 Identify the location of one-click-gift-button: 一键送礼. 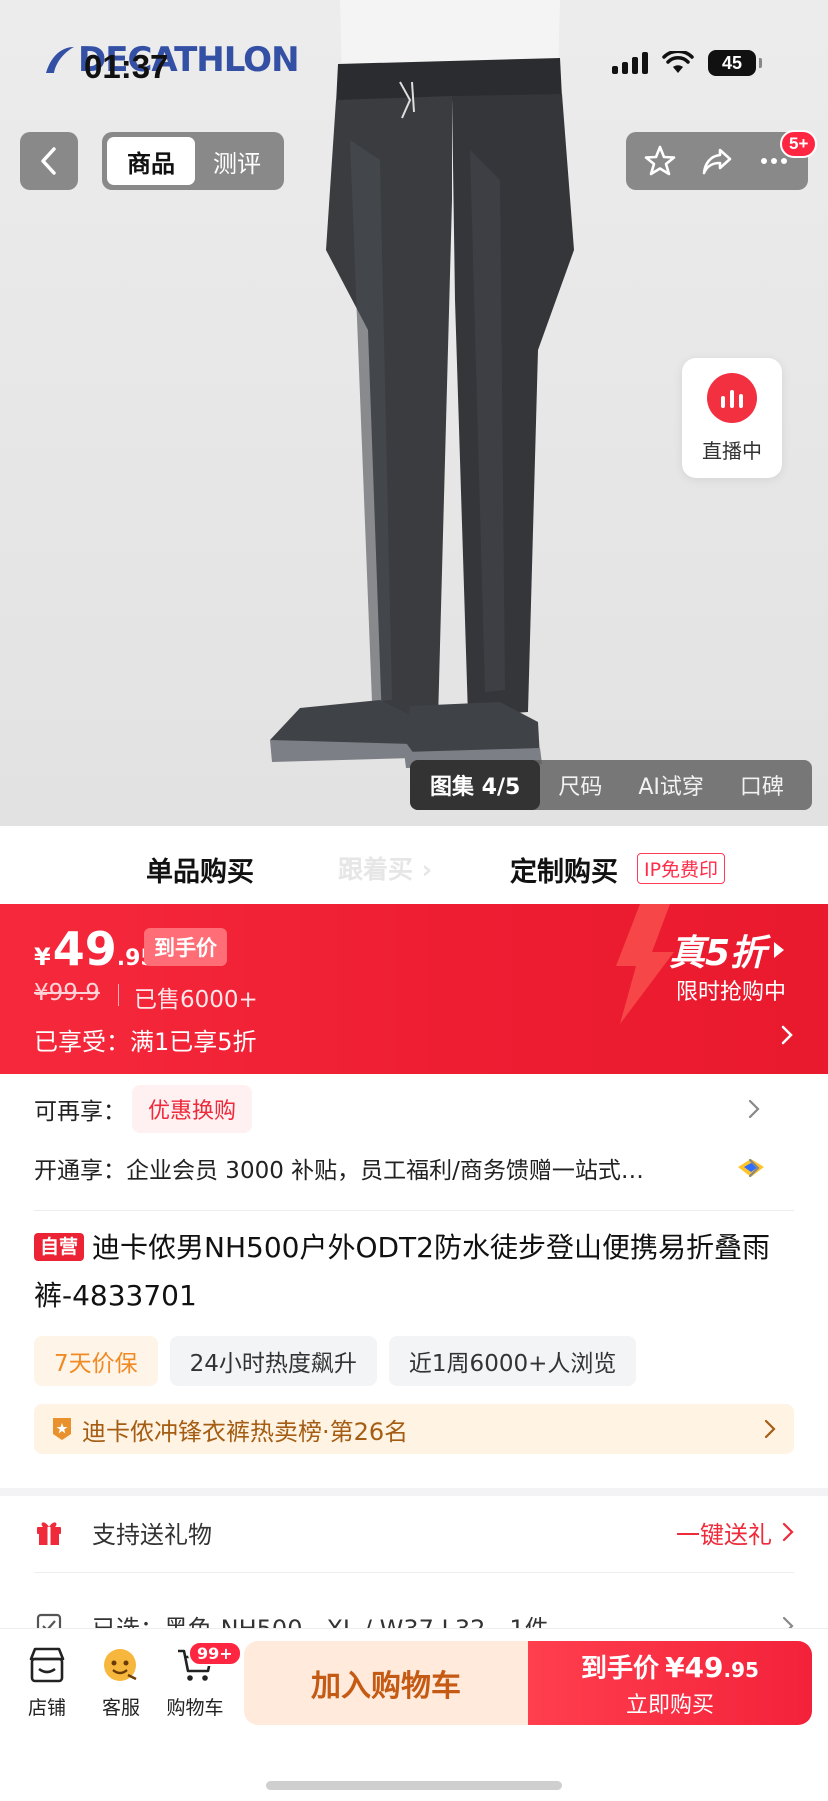
(735, 1532).